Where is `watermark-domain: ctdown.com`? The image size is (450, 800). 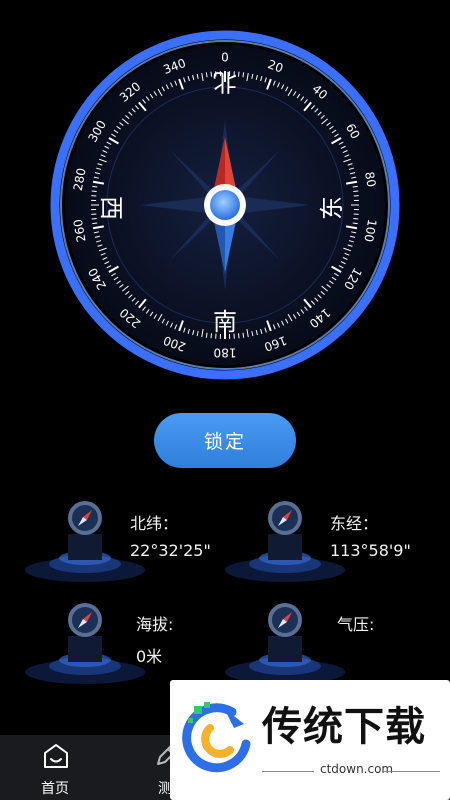 watermark-domain: ctdown.com is located at coordinates (357, 769).